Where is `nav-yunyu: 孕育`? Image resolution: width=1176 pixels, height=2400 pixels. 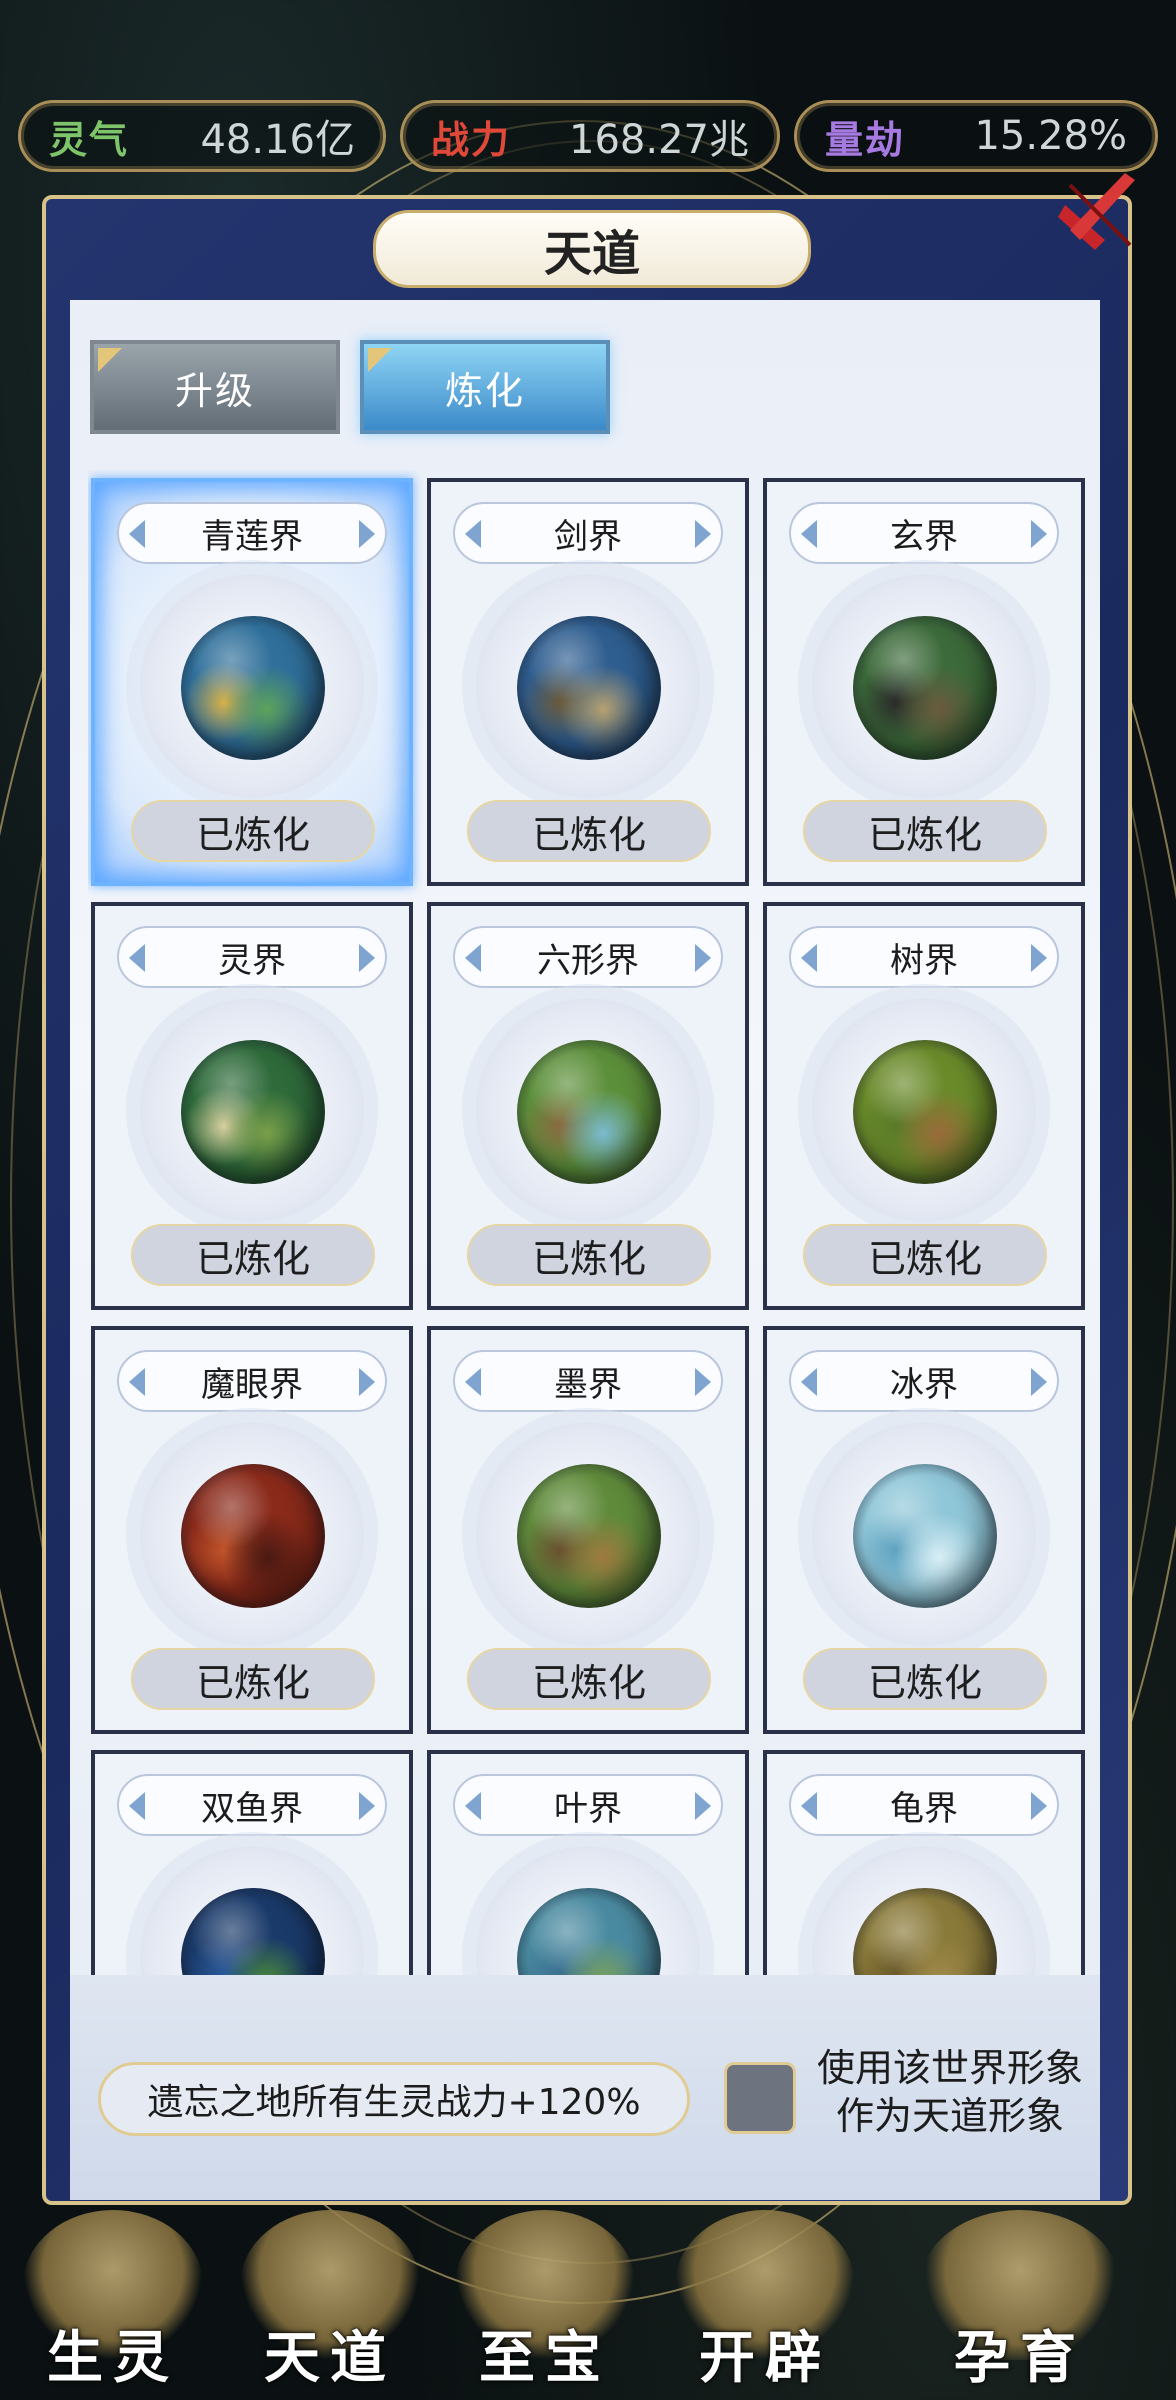
nav-yunyu: 孕育 is located at coordinates (1020, 2300).